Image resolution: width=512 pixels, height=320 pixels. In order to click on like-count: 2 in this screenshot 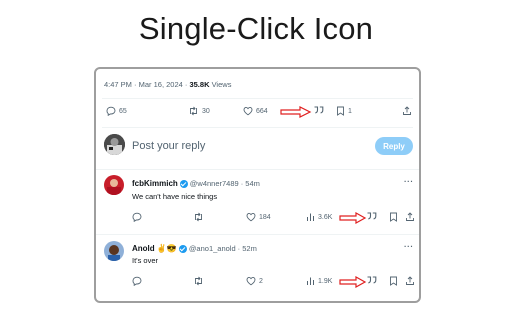, I will do `click(261, 281)`.